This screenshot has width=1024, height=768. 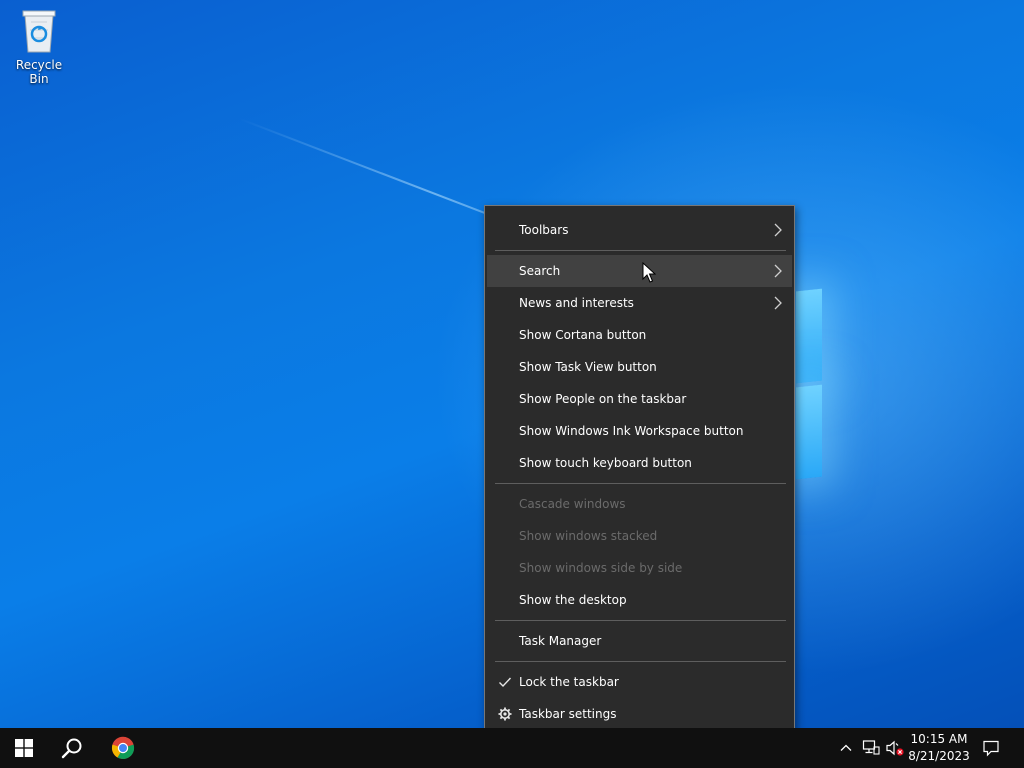 I want to click on menu-item-label: Show People on the taskbar, so click(x=603, y=399).